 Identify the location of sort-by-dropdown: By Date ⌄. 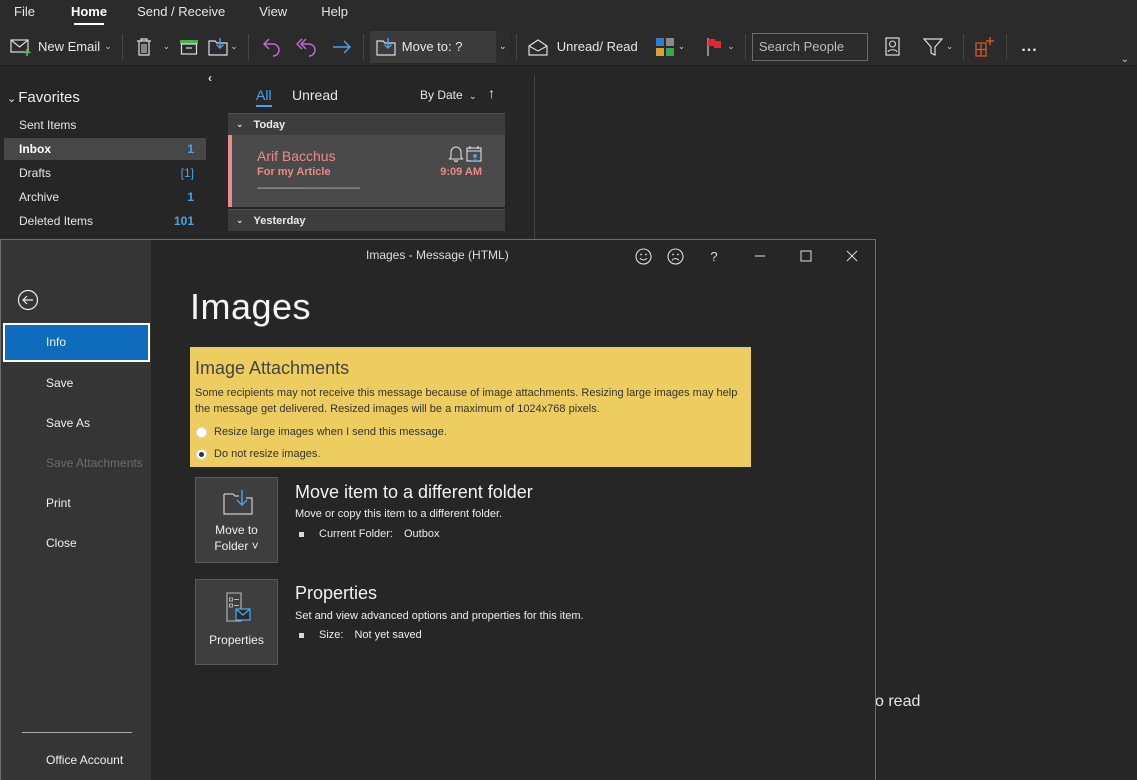
(448, 95).